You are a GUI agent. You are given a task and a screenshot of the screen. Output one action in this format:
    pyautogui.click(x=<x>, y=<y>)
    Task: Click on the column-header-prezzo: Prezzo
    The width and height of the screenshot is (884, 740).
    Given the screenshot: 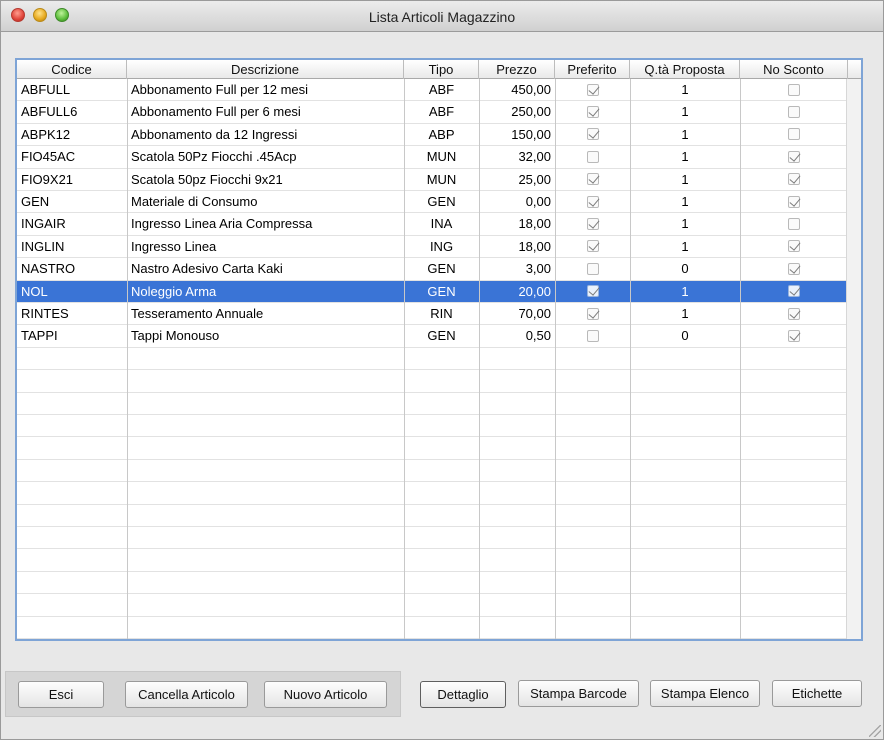 What is the action you would take?
    pyautogui.click(x=517, y=69)
    